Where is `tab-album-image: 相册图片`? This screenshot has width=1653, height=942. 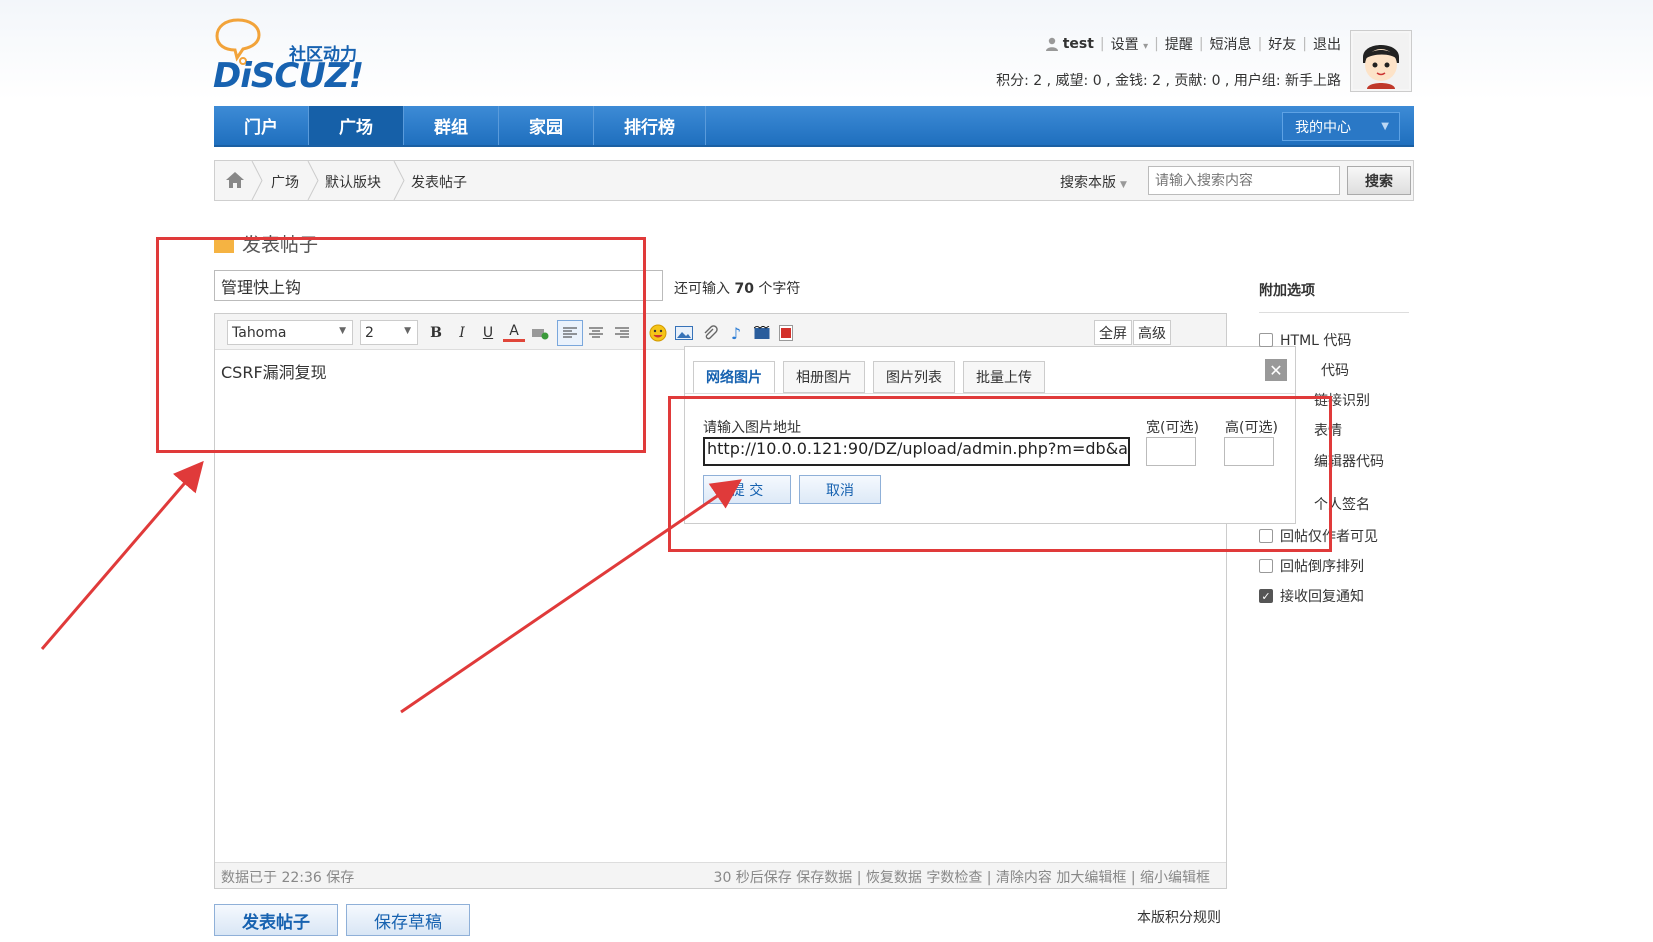
tab-album-image: 相册图片 is located at coordinates (824, 377).